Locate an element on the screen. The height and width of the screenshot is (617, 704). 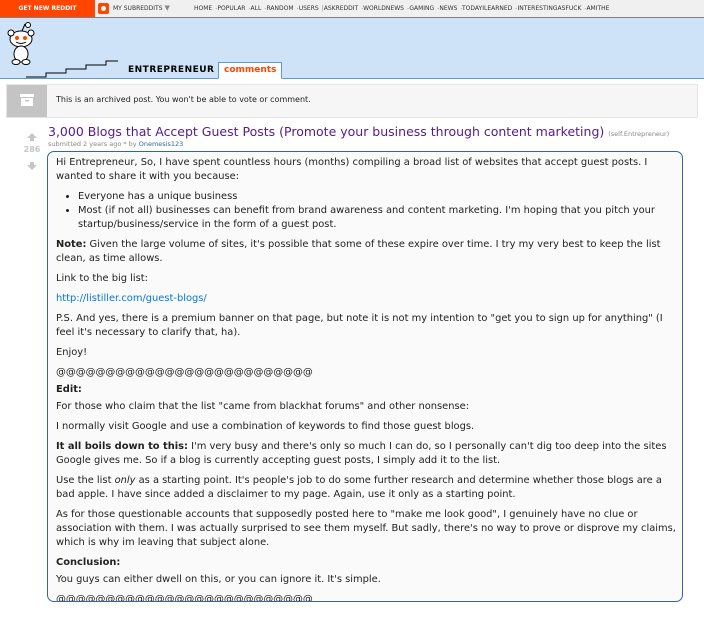
score: 286 is located at coordinates (32, 149).